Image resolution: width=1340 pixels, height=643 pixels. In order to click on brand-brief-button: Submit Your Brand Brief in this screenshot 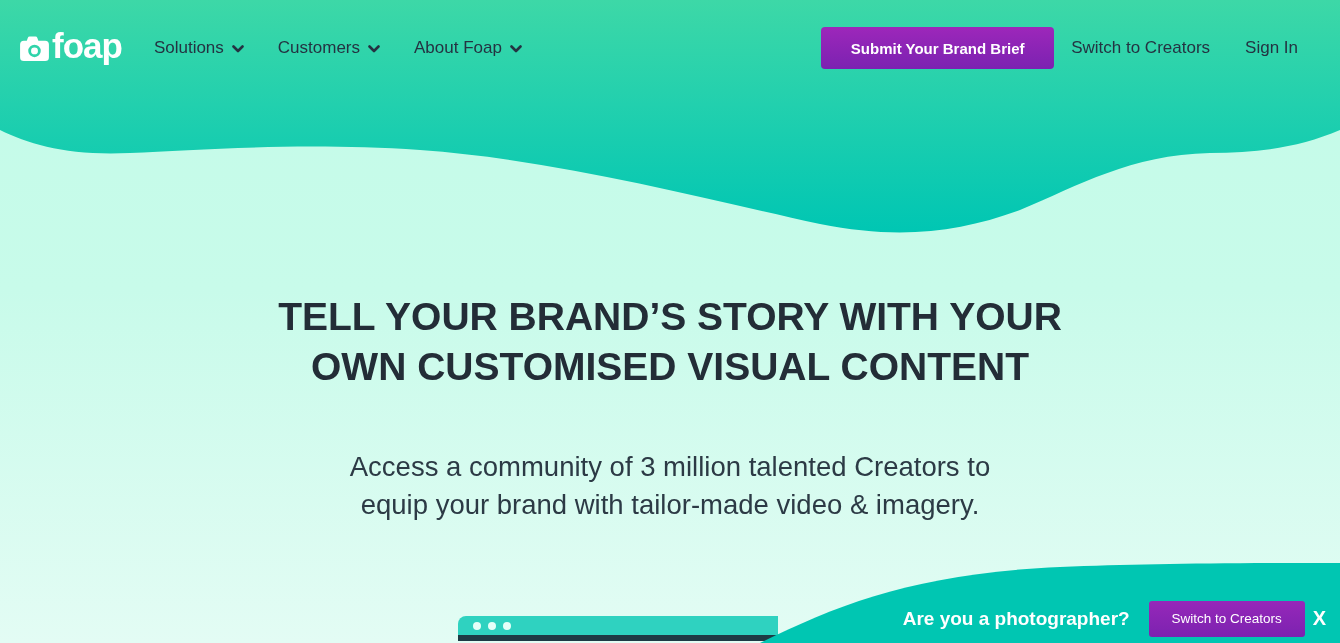, I will do `click(938, 48)`.